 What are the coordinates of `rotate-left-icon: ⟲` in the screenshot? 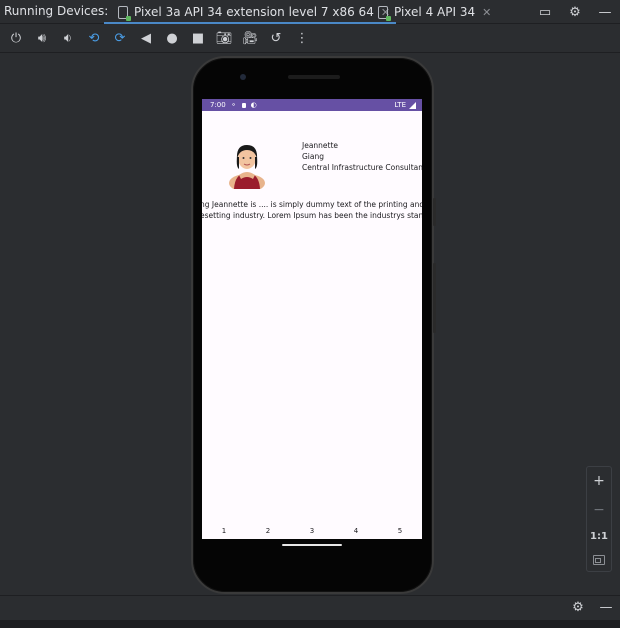 It's located at (94, 39).